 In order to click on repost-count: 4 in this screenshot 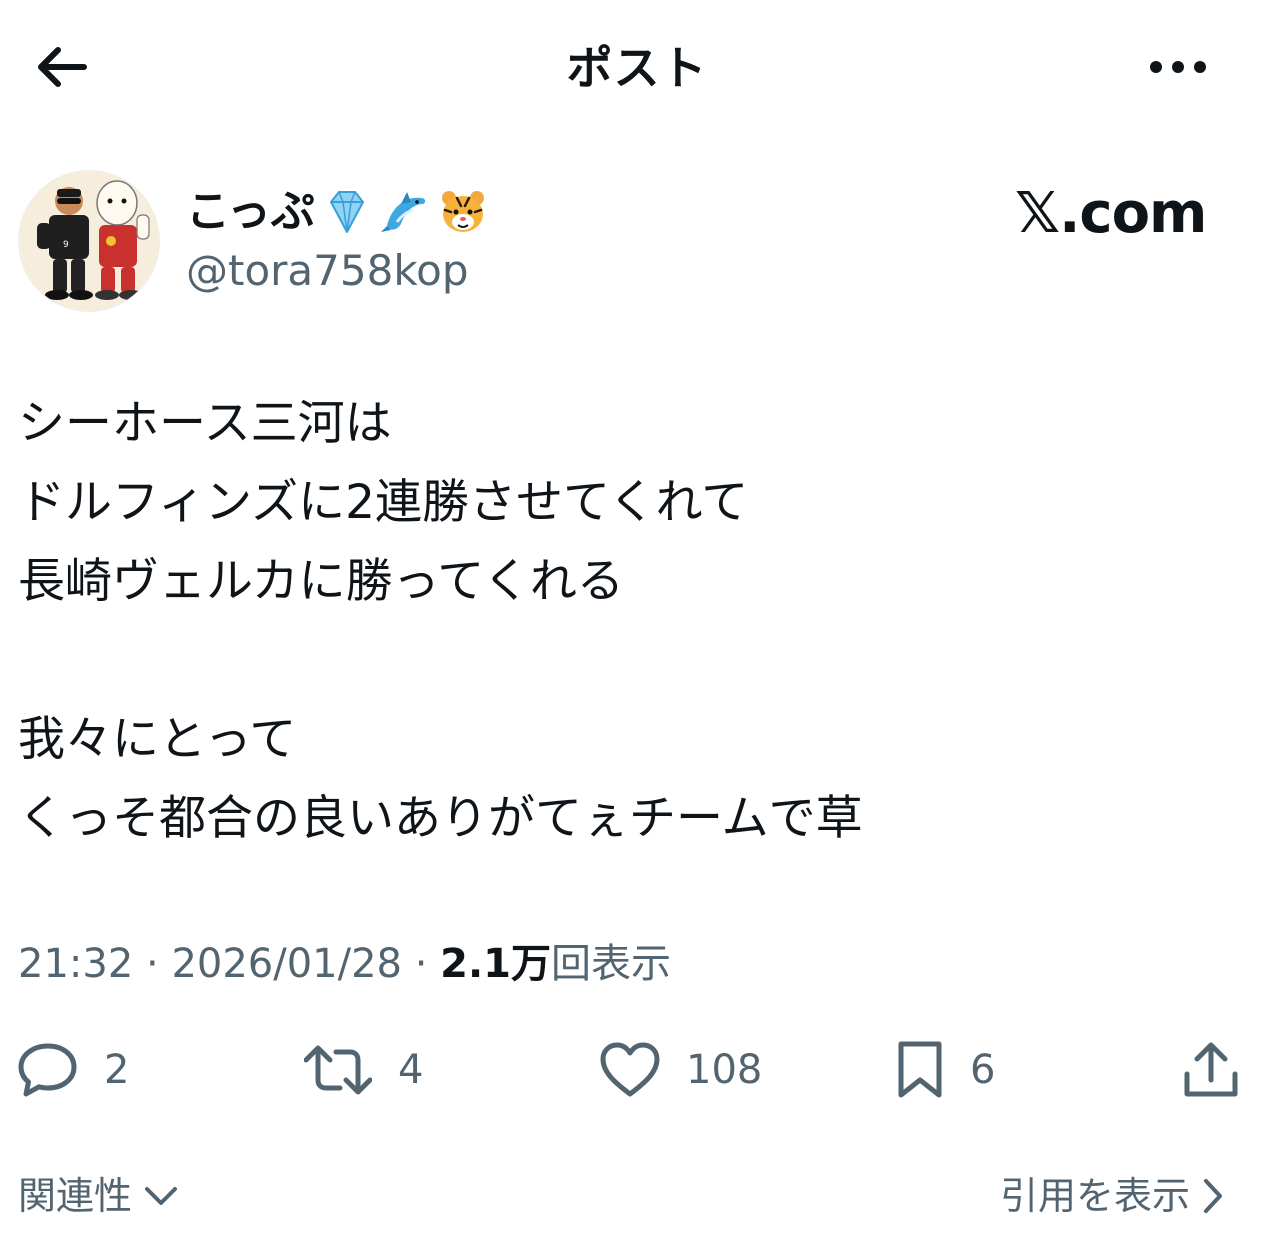, I will do `click(411, 1070)`.